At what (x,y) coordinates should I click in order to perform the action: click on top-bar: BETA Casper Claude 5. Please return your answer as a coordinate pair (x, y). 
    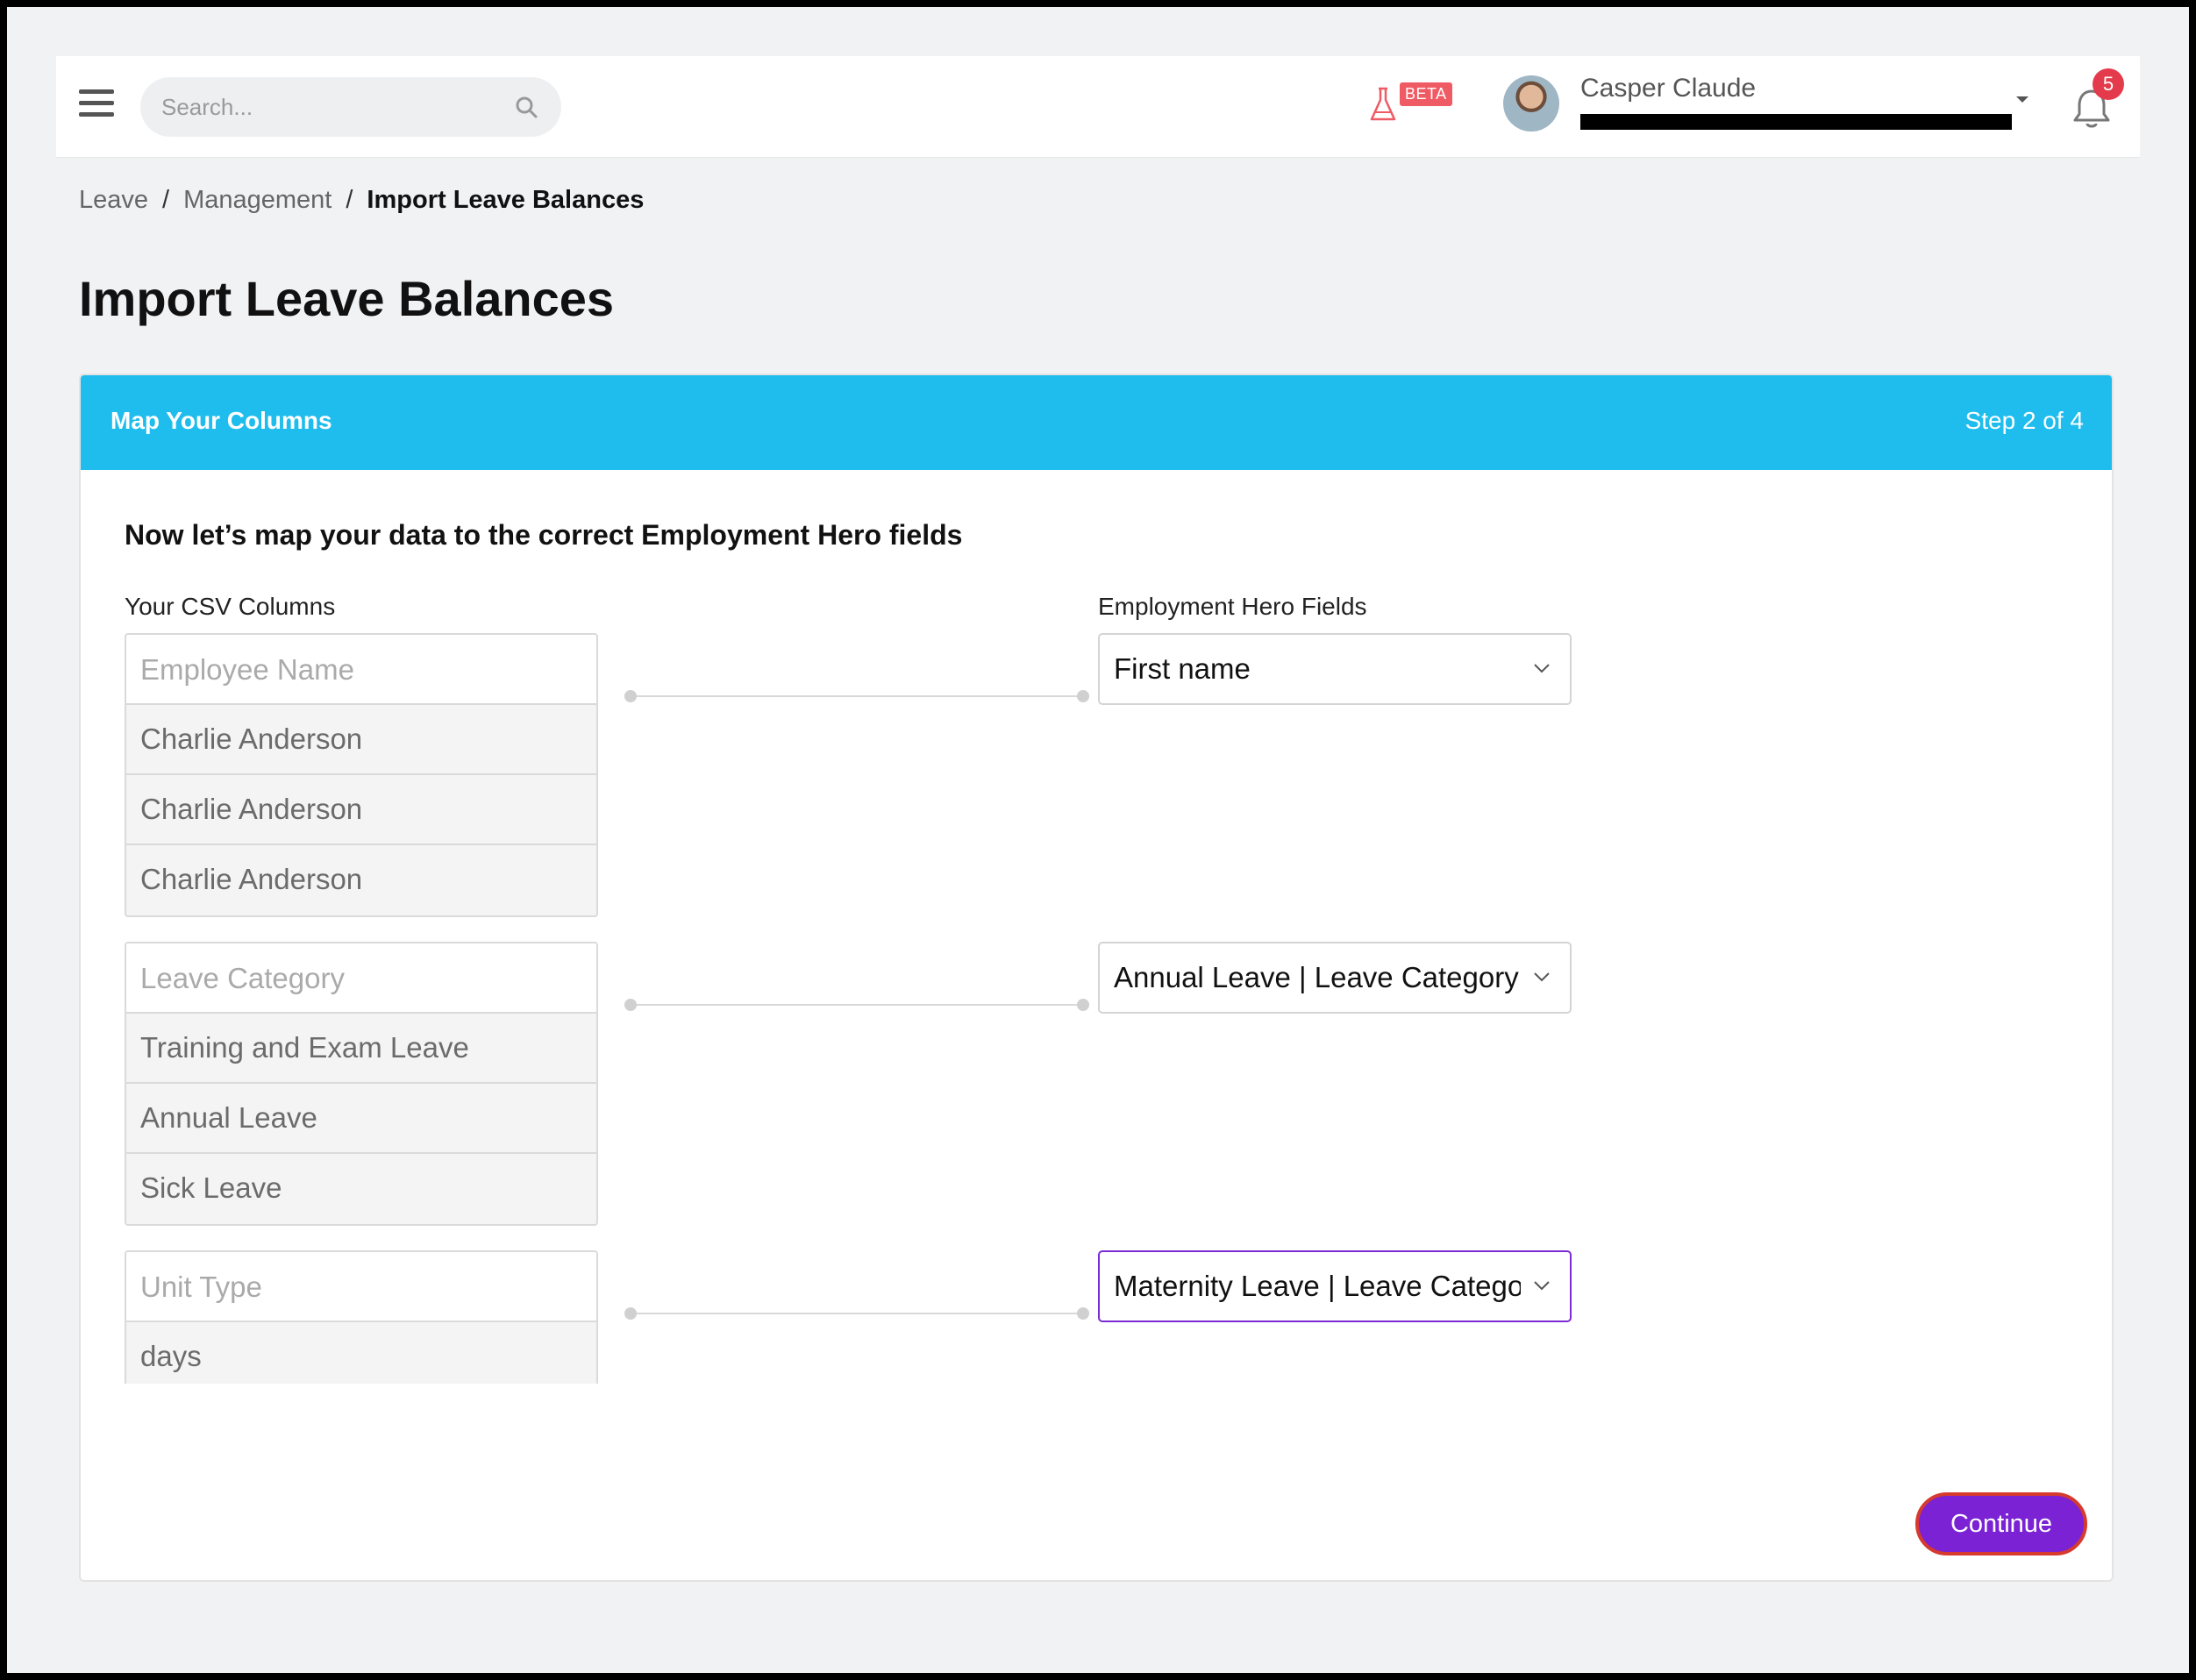
    Looking at the image, I should click on (1098, 107).